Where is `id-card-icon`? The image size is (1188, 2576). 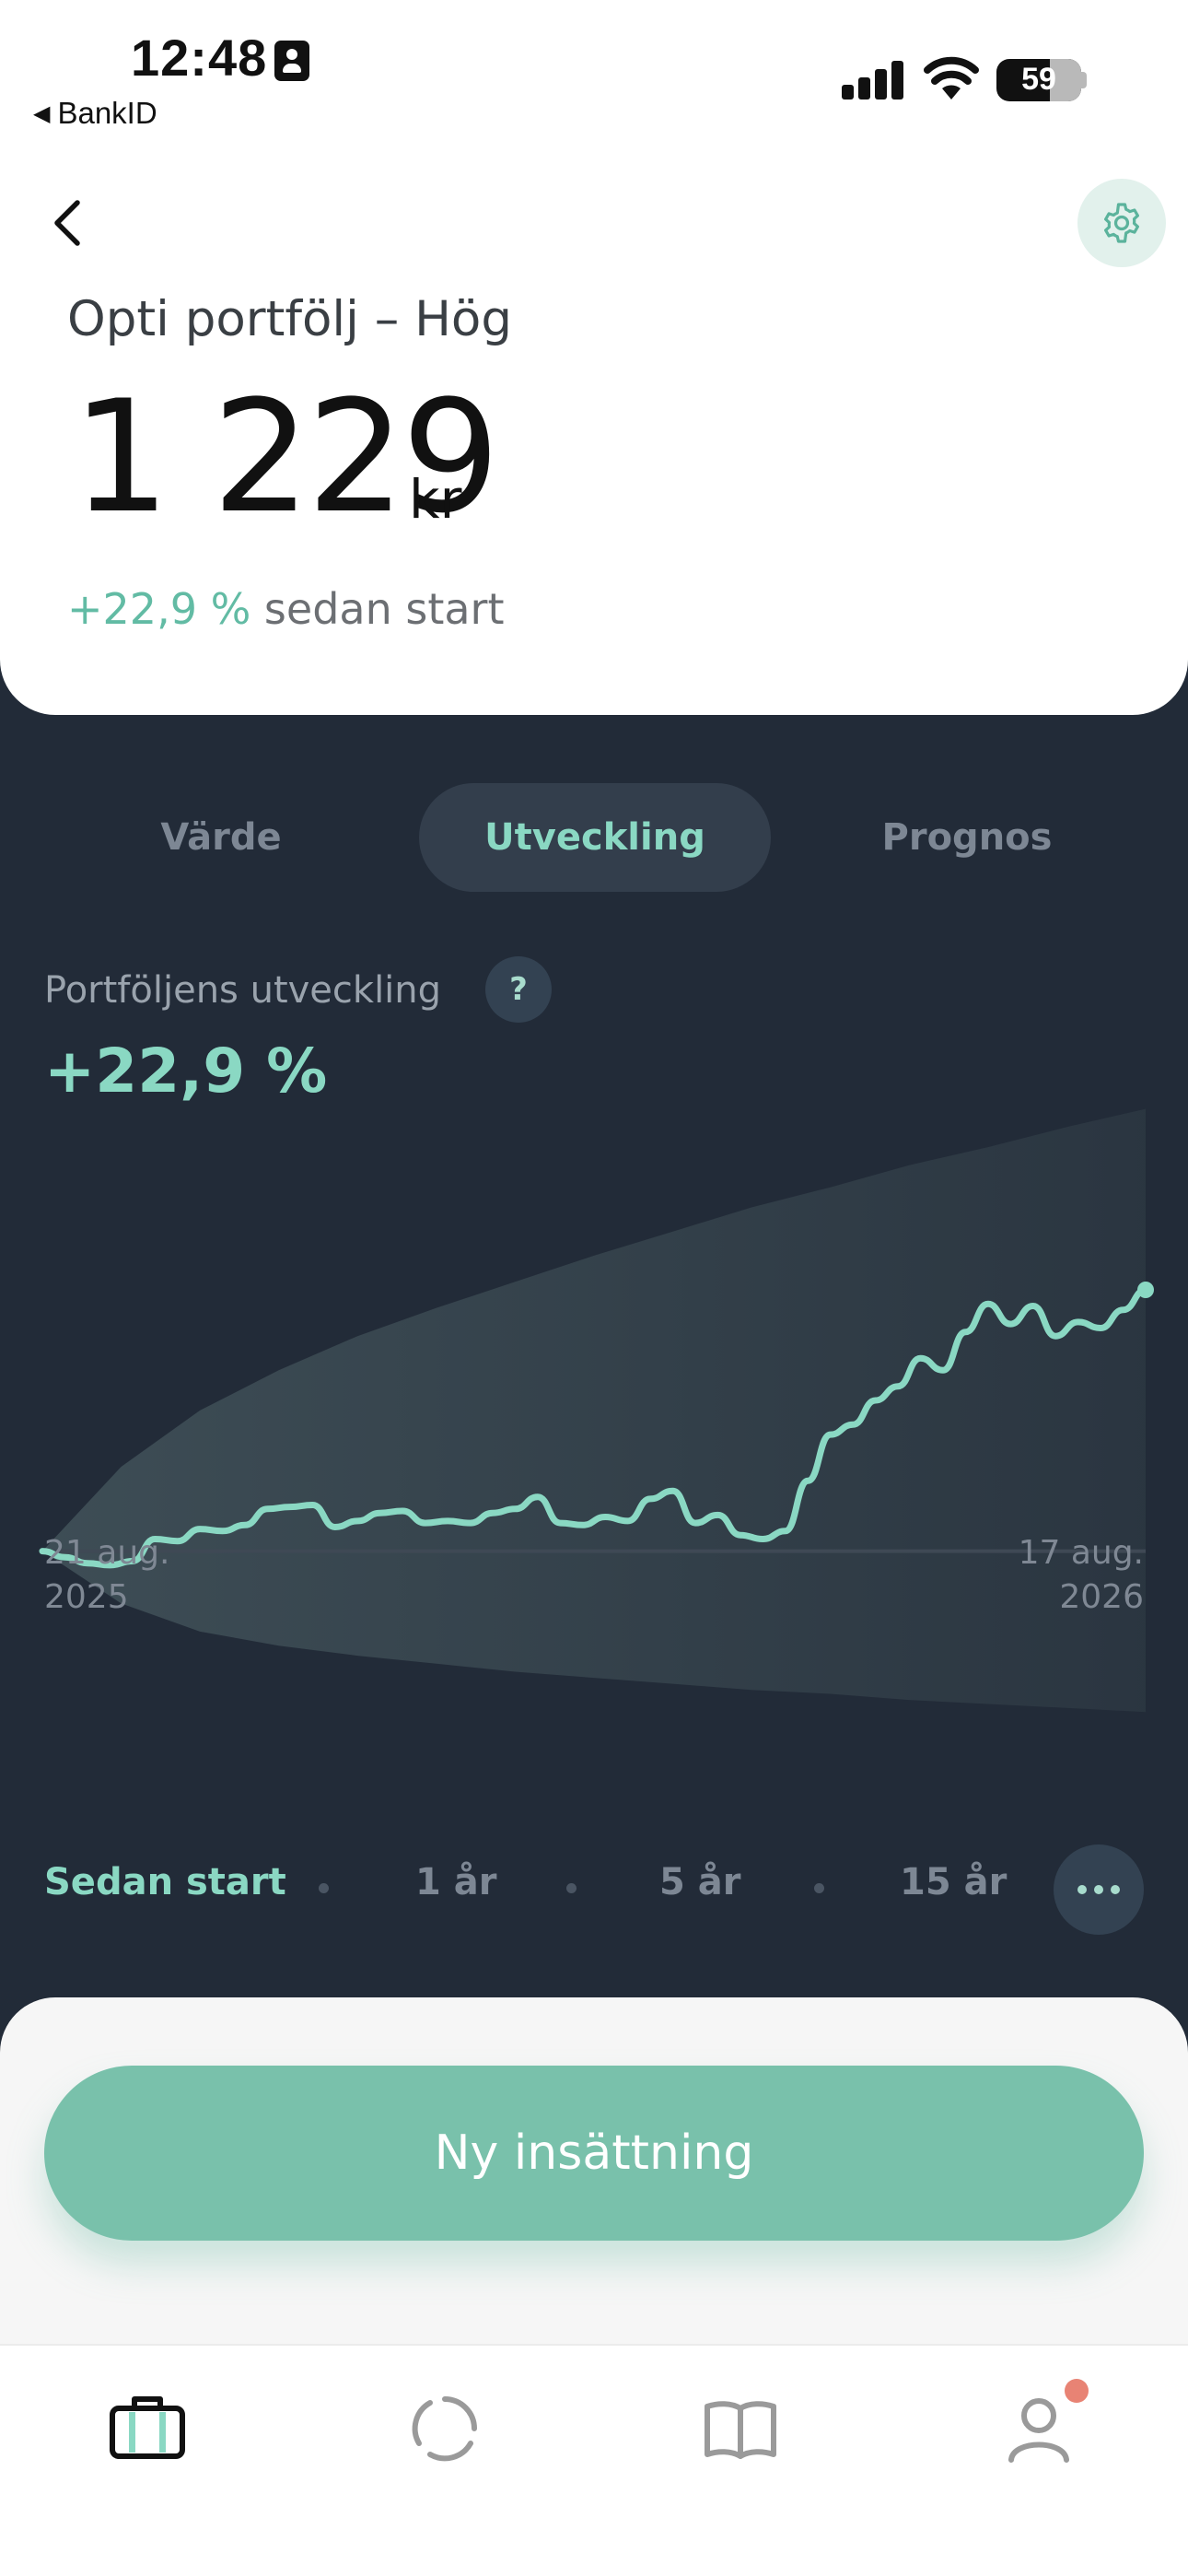 id-card-icon is located at coordinates (291, 61).